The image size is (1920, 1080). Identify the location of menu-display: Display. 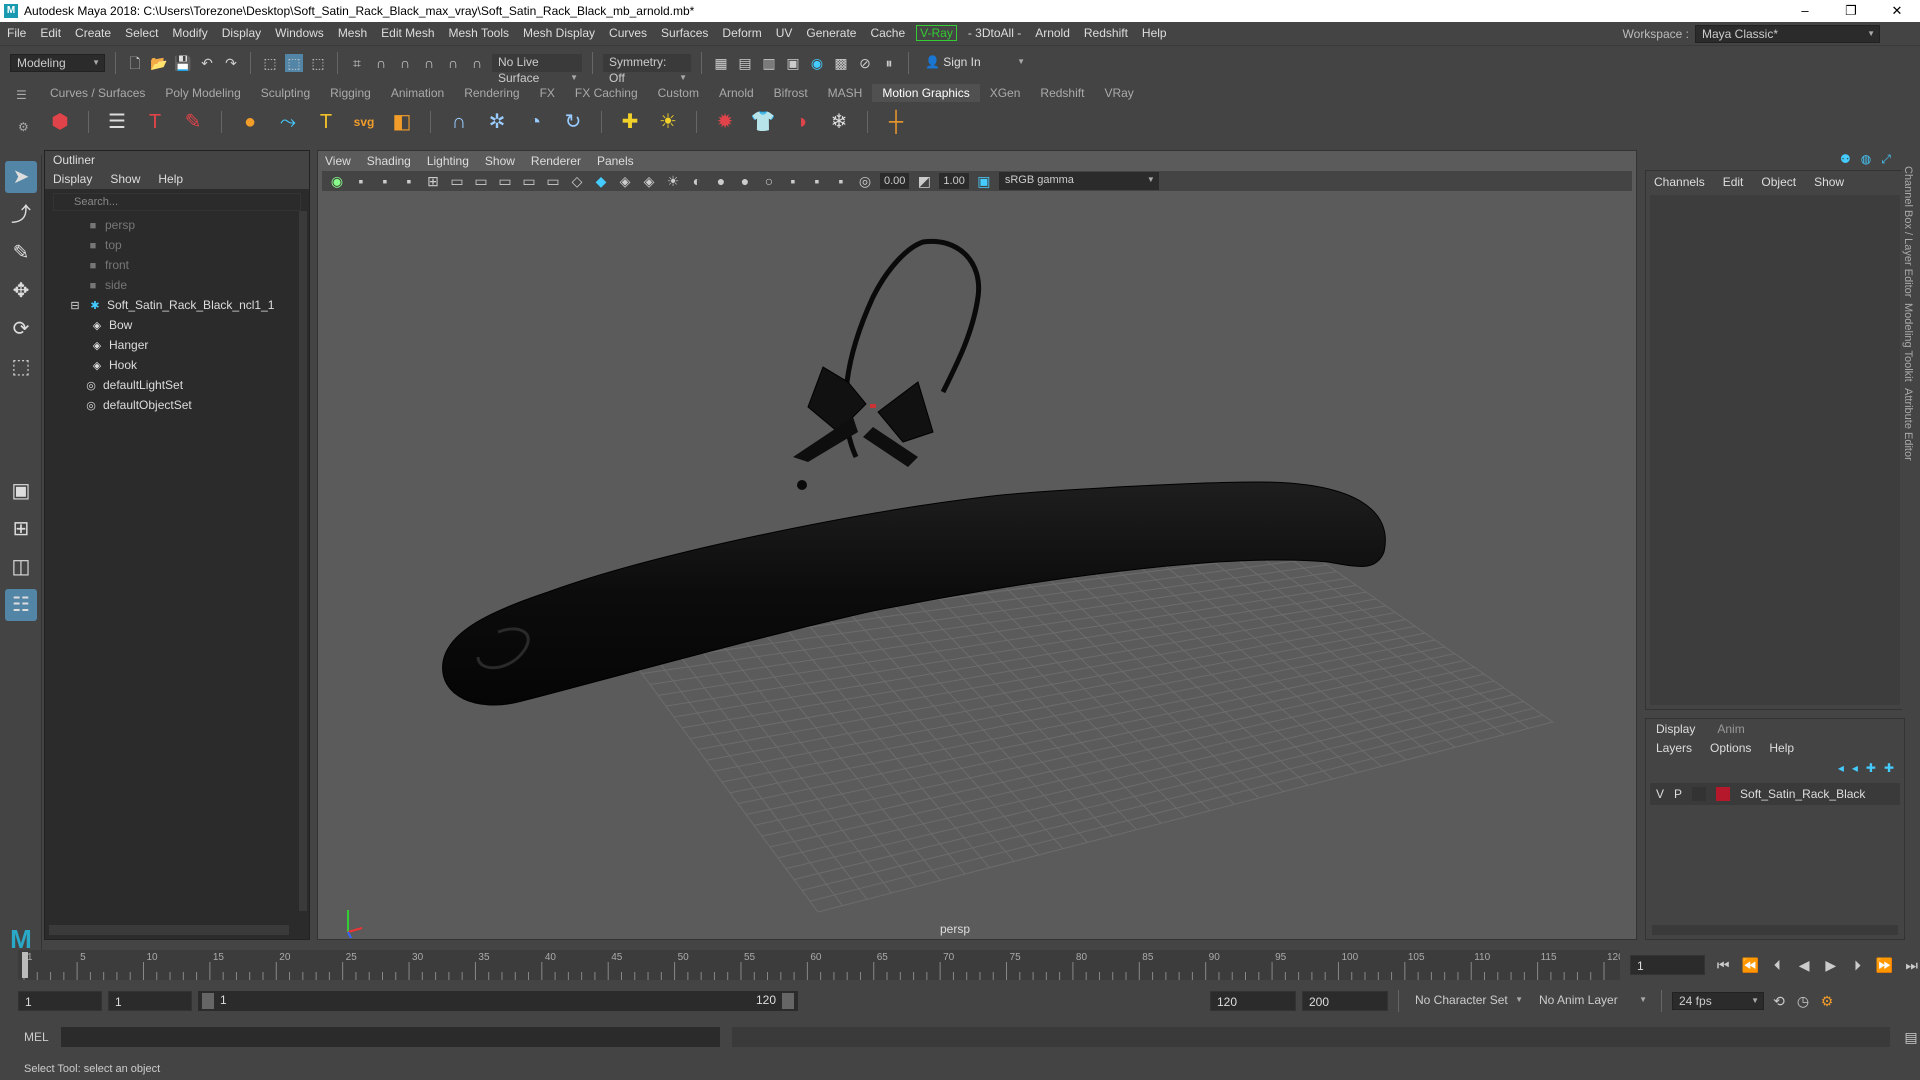
(241, 33).